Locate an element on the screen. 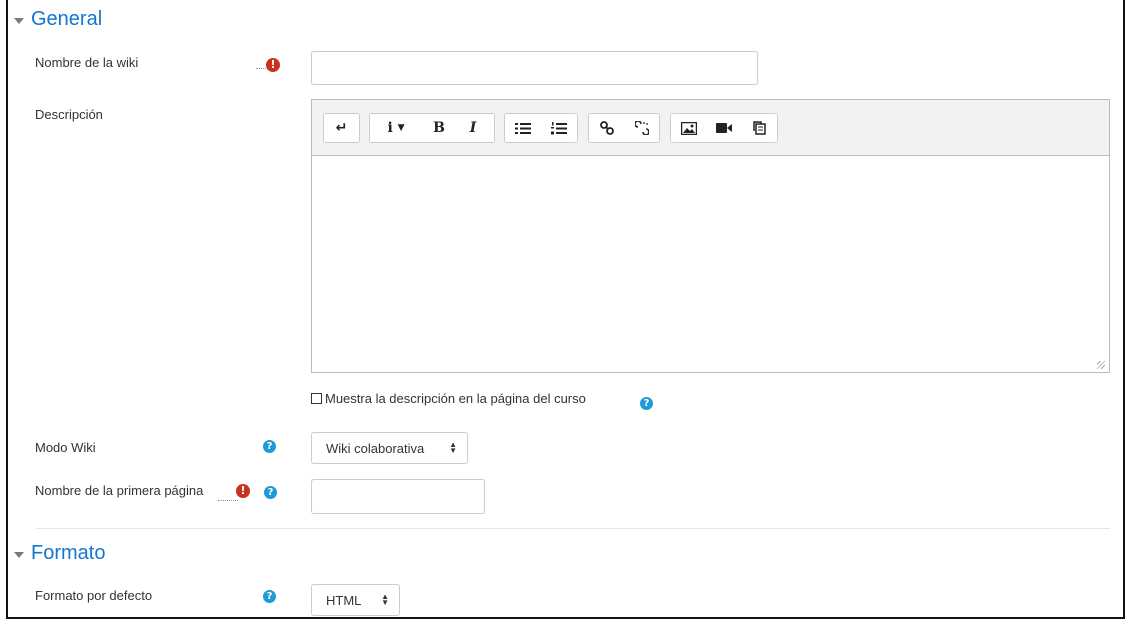 The image size is (1133, 625). collapse-icon: ↵ is located at coordinates (341, 128).